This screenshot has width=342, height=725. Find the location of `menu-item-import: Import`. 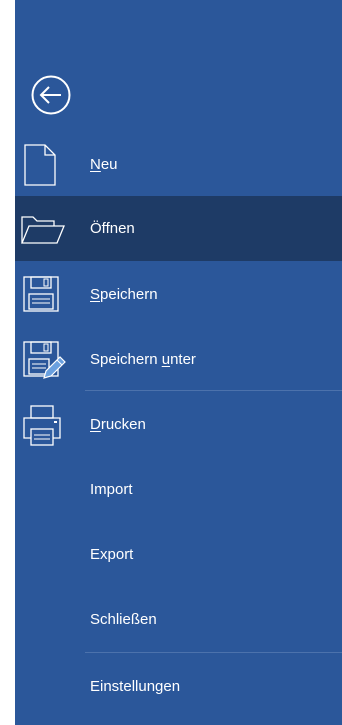

menu-item-import: Import is located at coordinates (178, 489).